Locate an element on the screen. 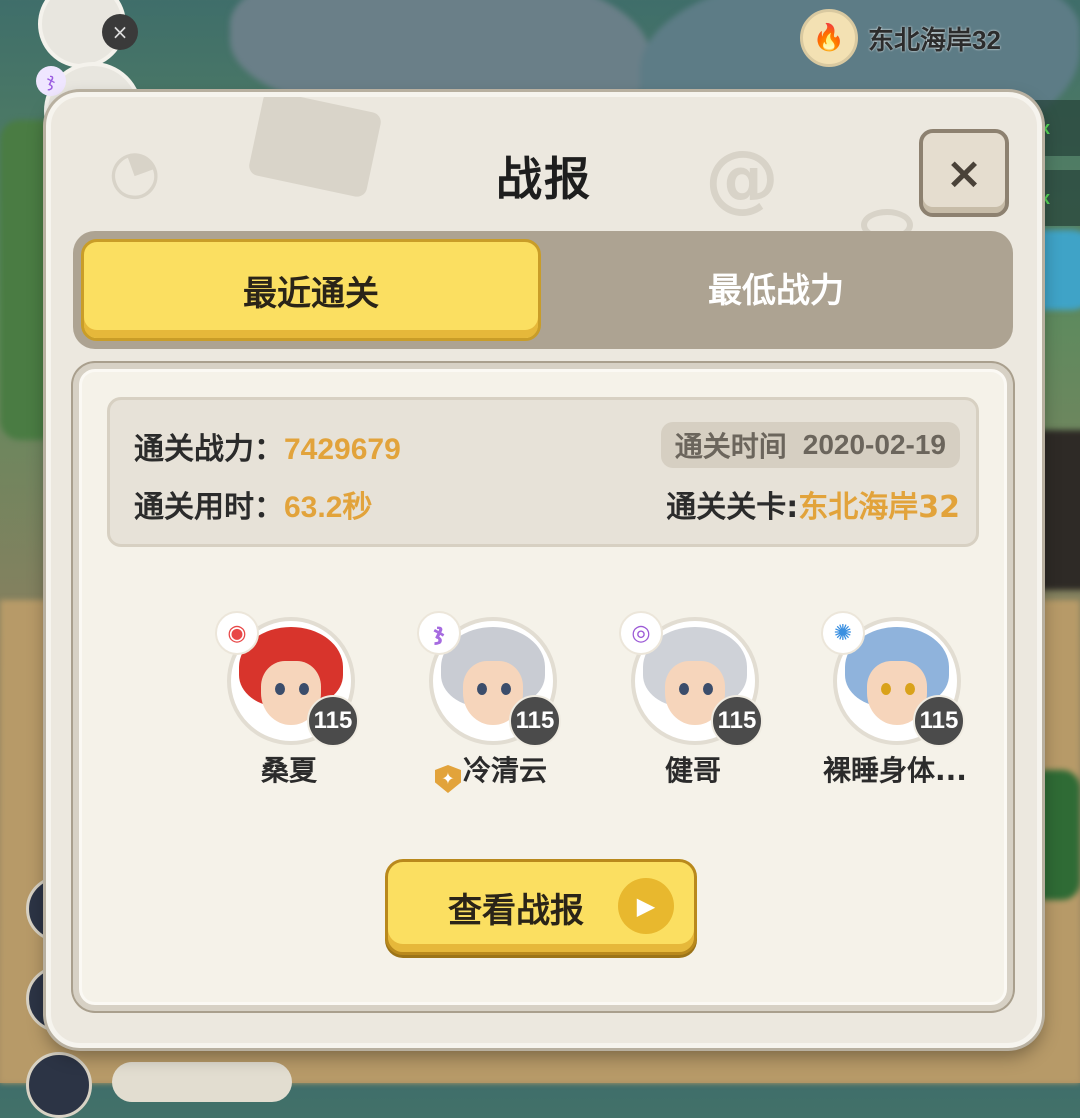  clear-power-value: 7429679 is located at coordinates (342, 449).